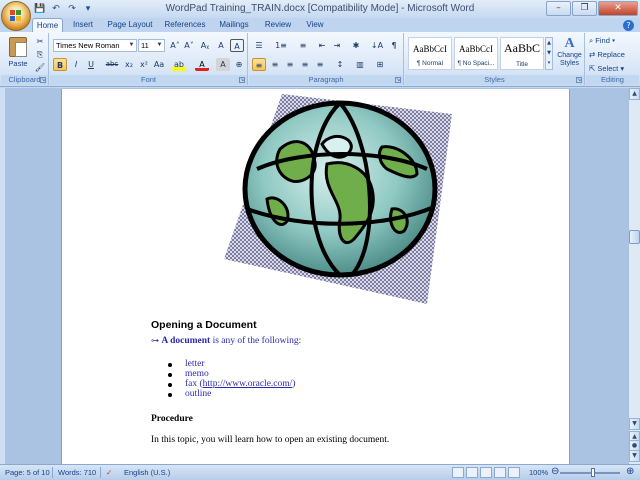 The image size is (640, 480). What do you see at coordinates (60, 64) in the screenshot?
I see `bold-button: B` at bounding box center [60, 64].